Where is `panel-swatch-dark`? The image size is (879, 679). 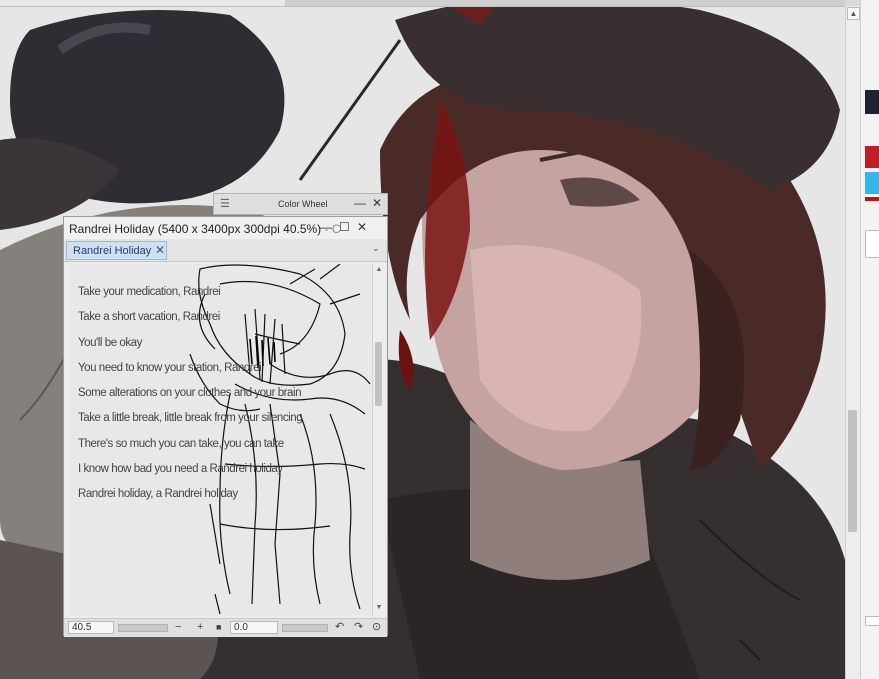 panel-swatch-dark is located at coordinates (872, 102).